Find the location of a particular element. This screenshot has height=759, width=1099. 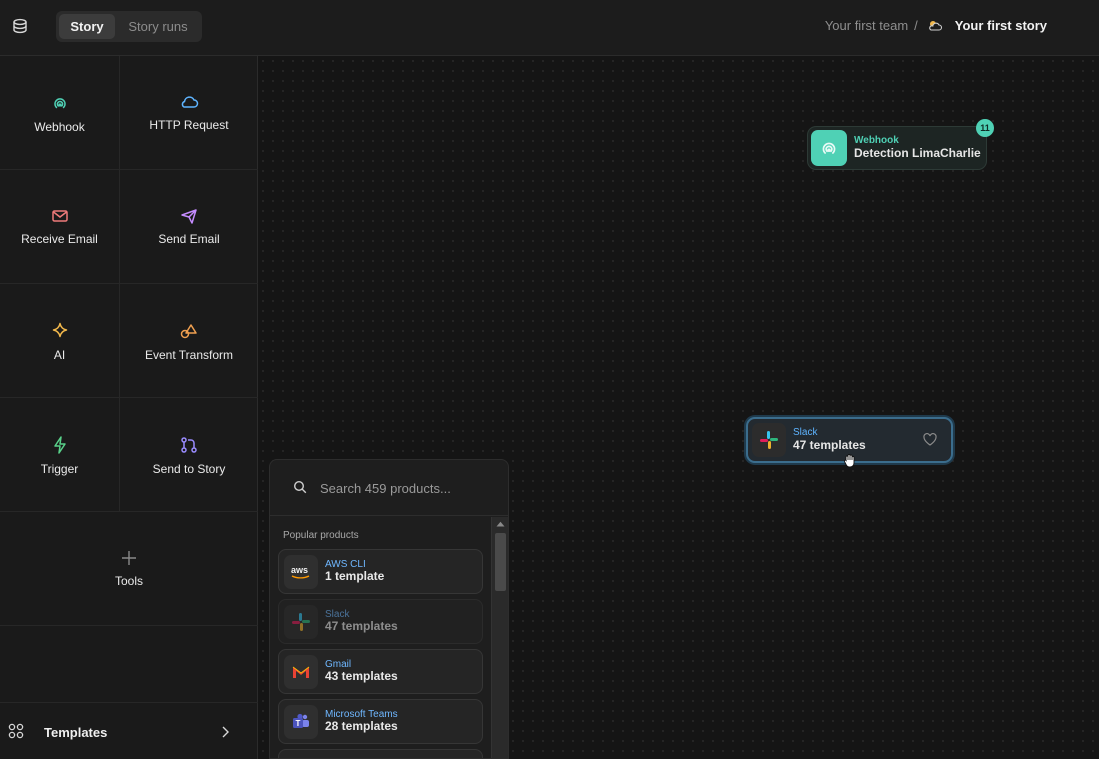

node-name: Detection LimaCharlie is located at coordinates (917, 152).